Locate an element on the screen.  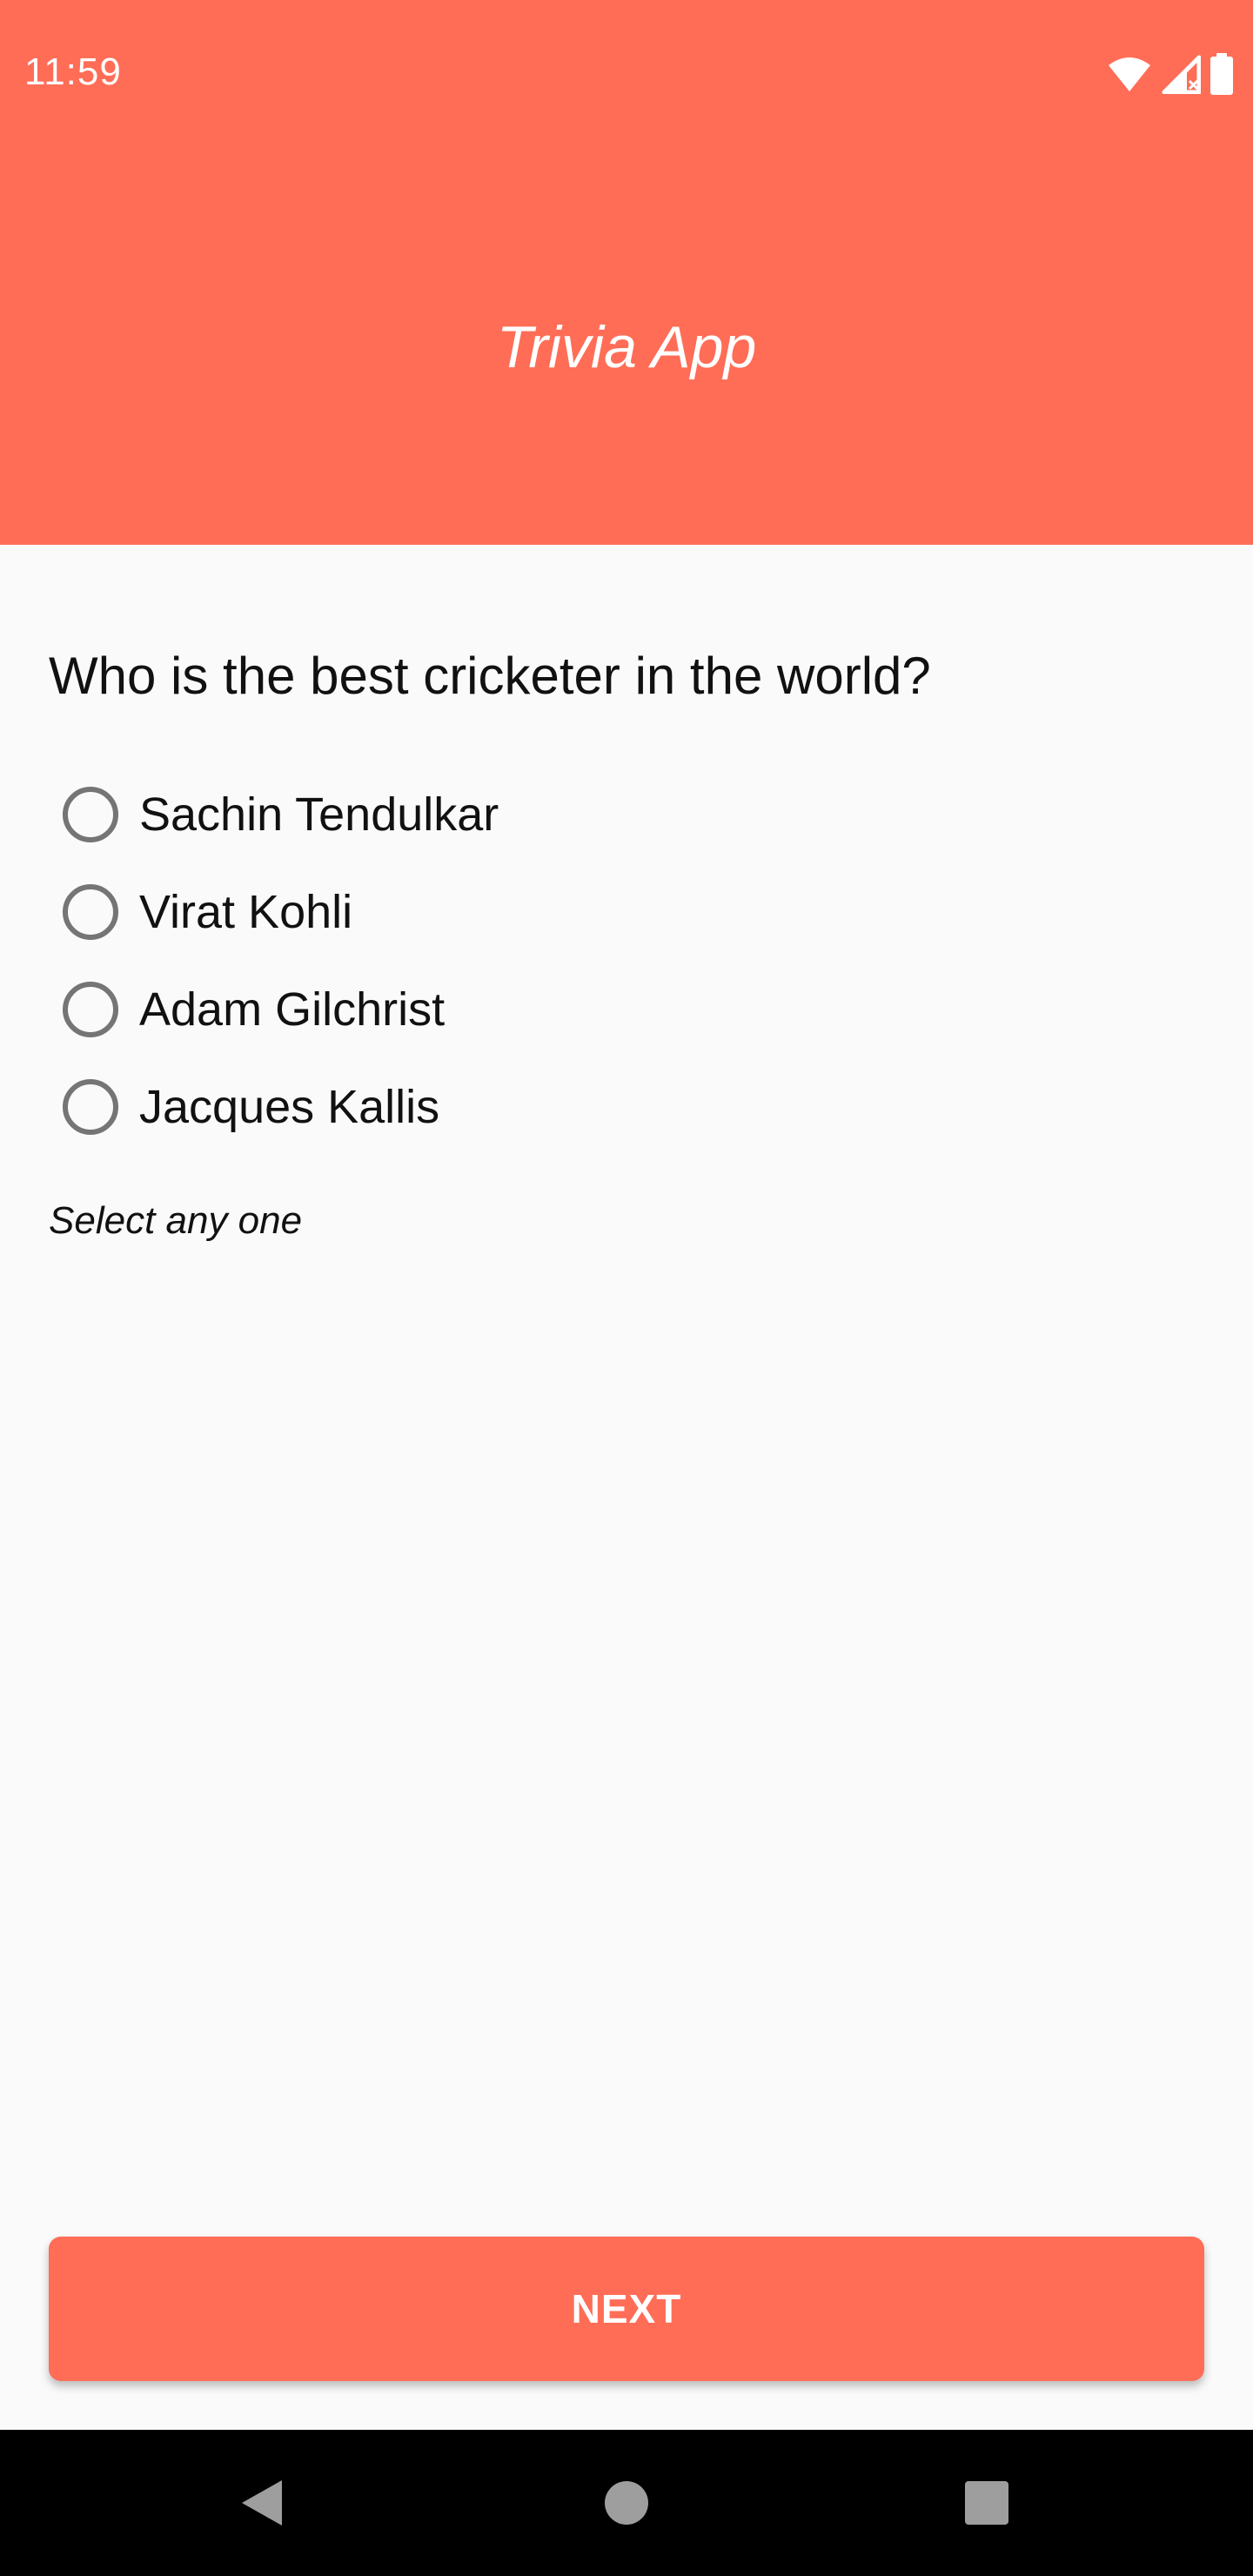
next-button-label: NEXT is located at coordinates (626, 2308).